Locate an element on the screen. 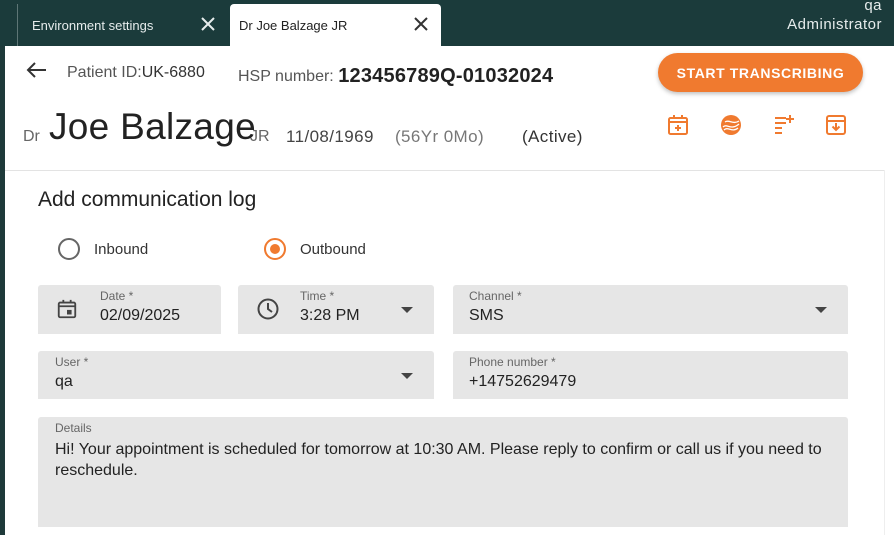 Image resolution: width=894 pixels, height=535 pixels. tab-label: Environment settings is located at coordinates (93, 25).